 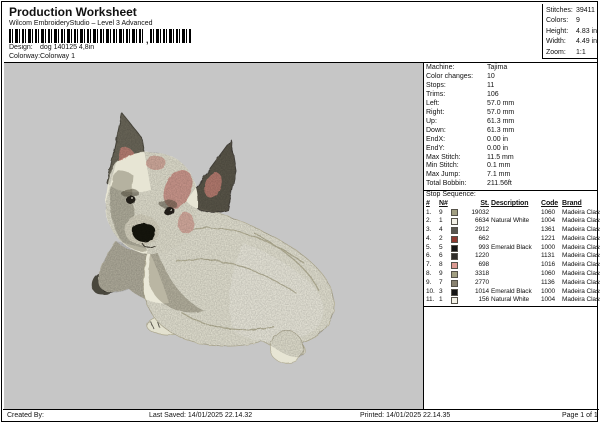 I want to click on machine-info-row: Max Stitch: 11.5 mm, so click(x=512, y=158).